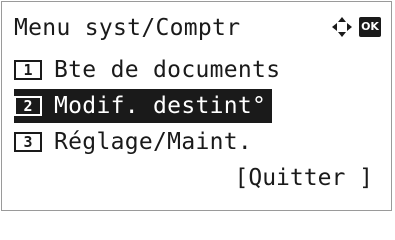 The height and width of the screenshot is (240, 395). What do you see at coordinates (167, 70) in the screenshot?
I see `menu-item-label: Bte de documents` at bounding box center [167, 70].